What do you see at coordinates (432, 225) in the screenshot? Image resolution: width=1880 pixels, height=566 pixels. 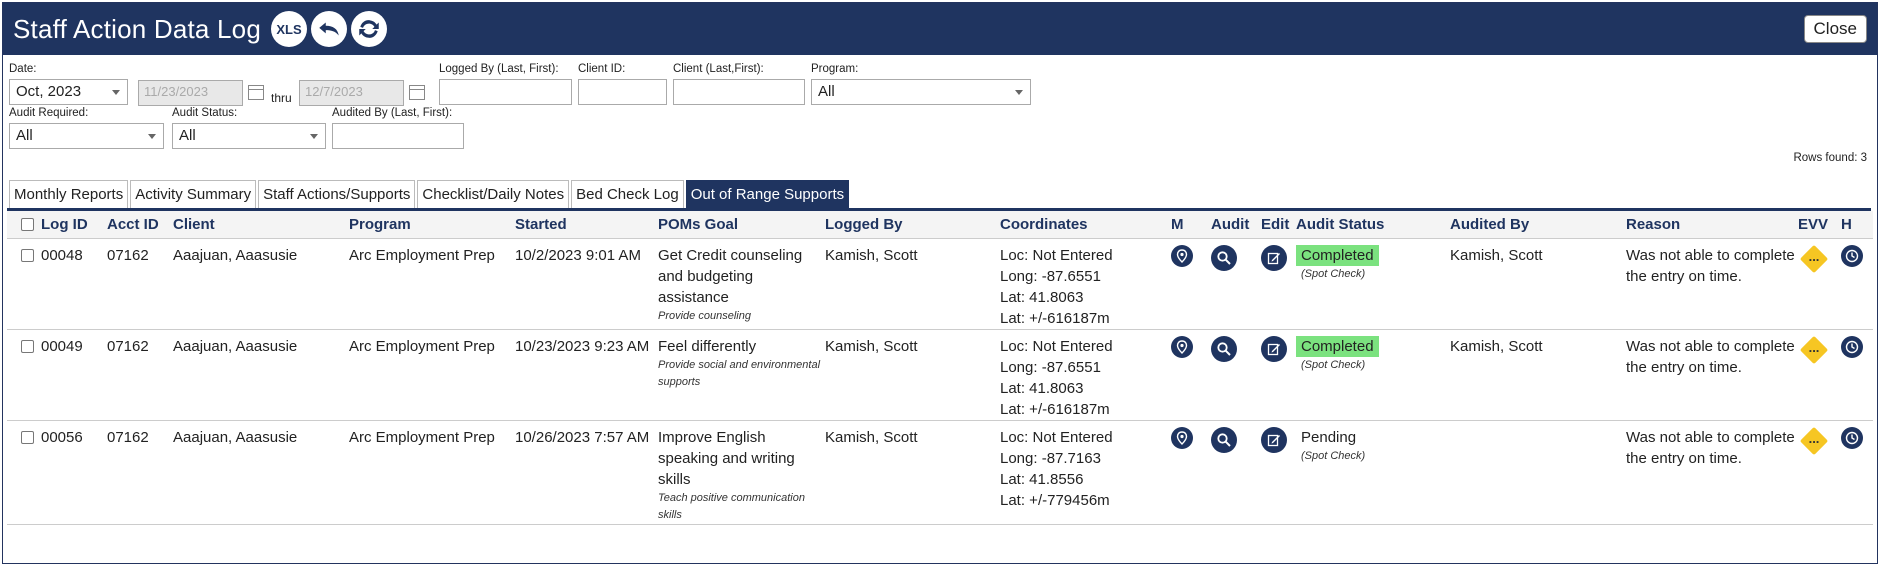 I see `col-program: Program` at bounding box center [432, 225].